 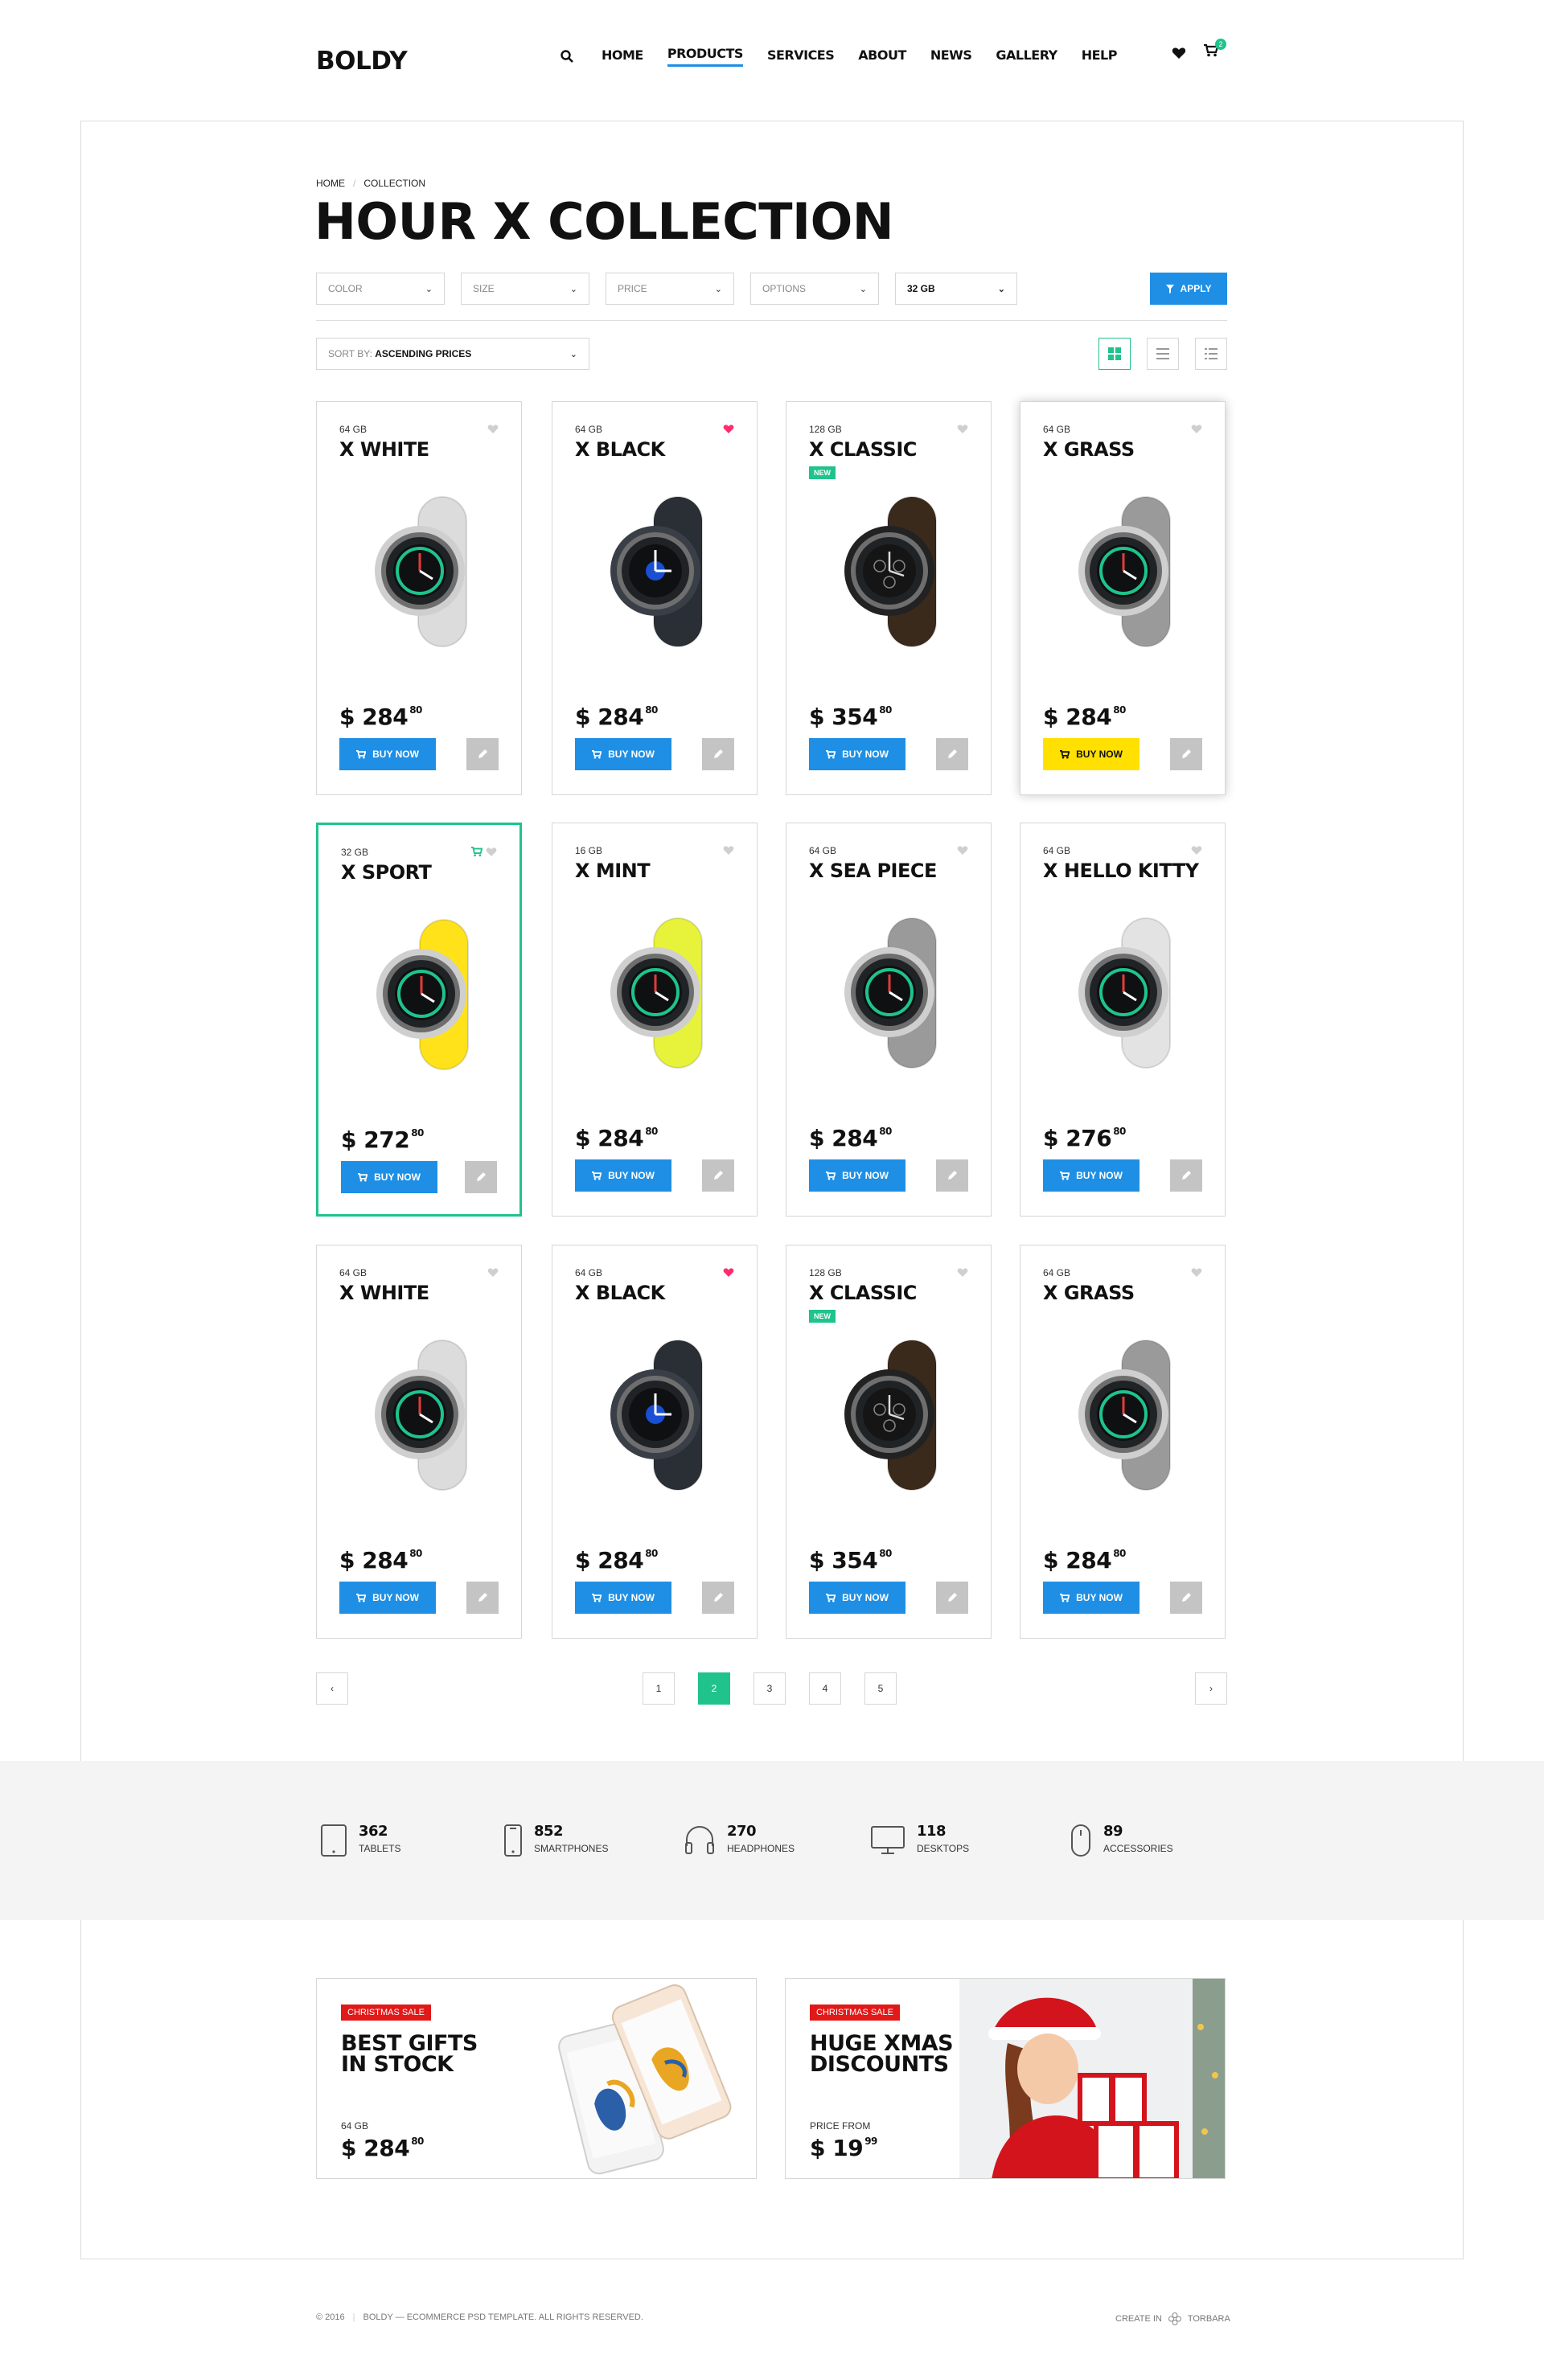 I want to click on apply-button: APPLY, so click(x=1188, y=289).